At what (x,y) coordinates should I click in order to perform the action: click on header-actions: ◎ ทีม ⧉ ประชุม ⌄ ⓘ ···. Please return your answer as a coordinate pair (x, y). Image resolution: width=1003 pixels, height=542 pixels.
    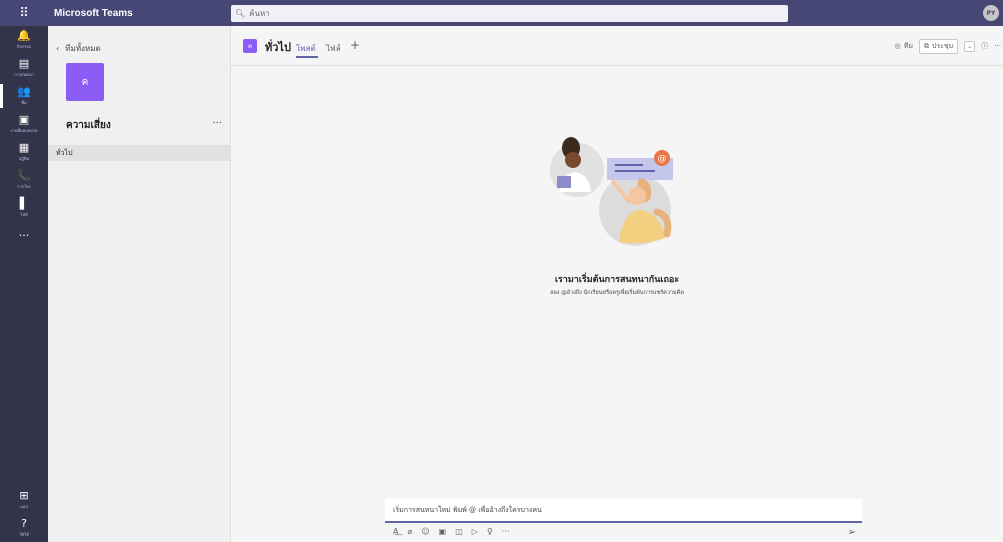
    Looking at the image, I should click on (949, 46).